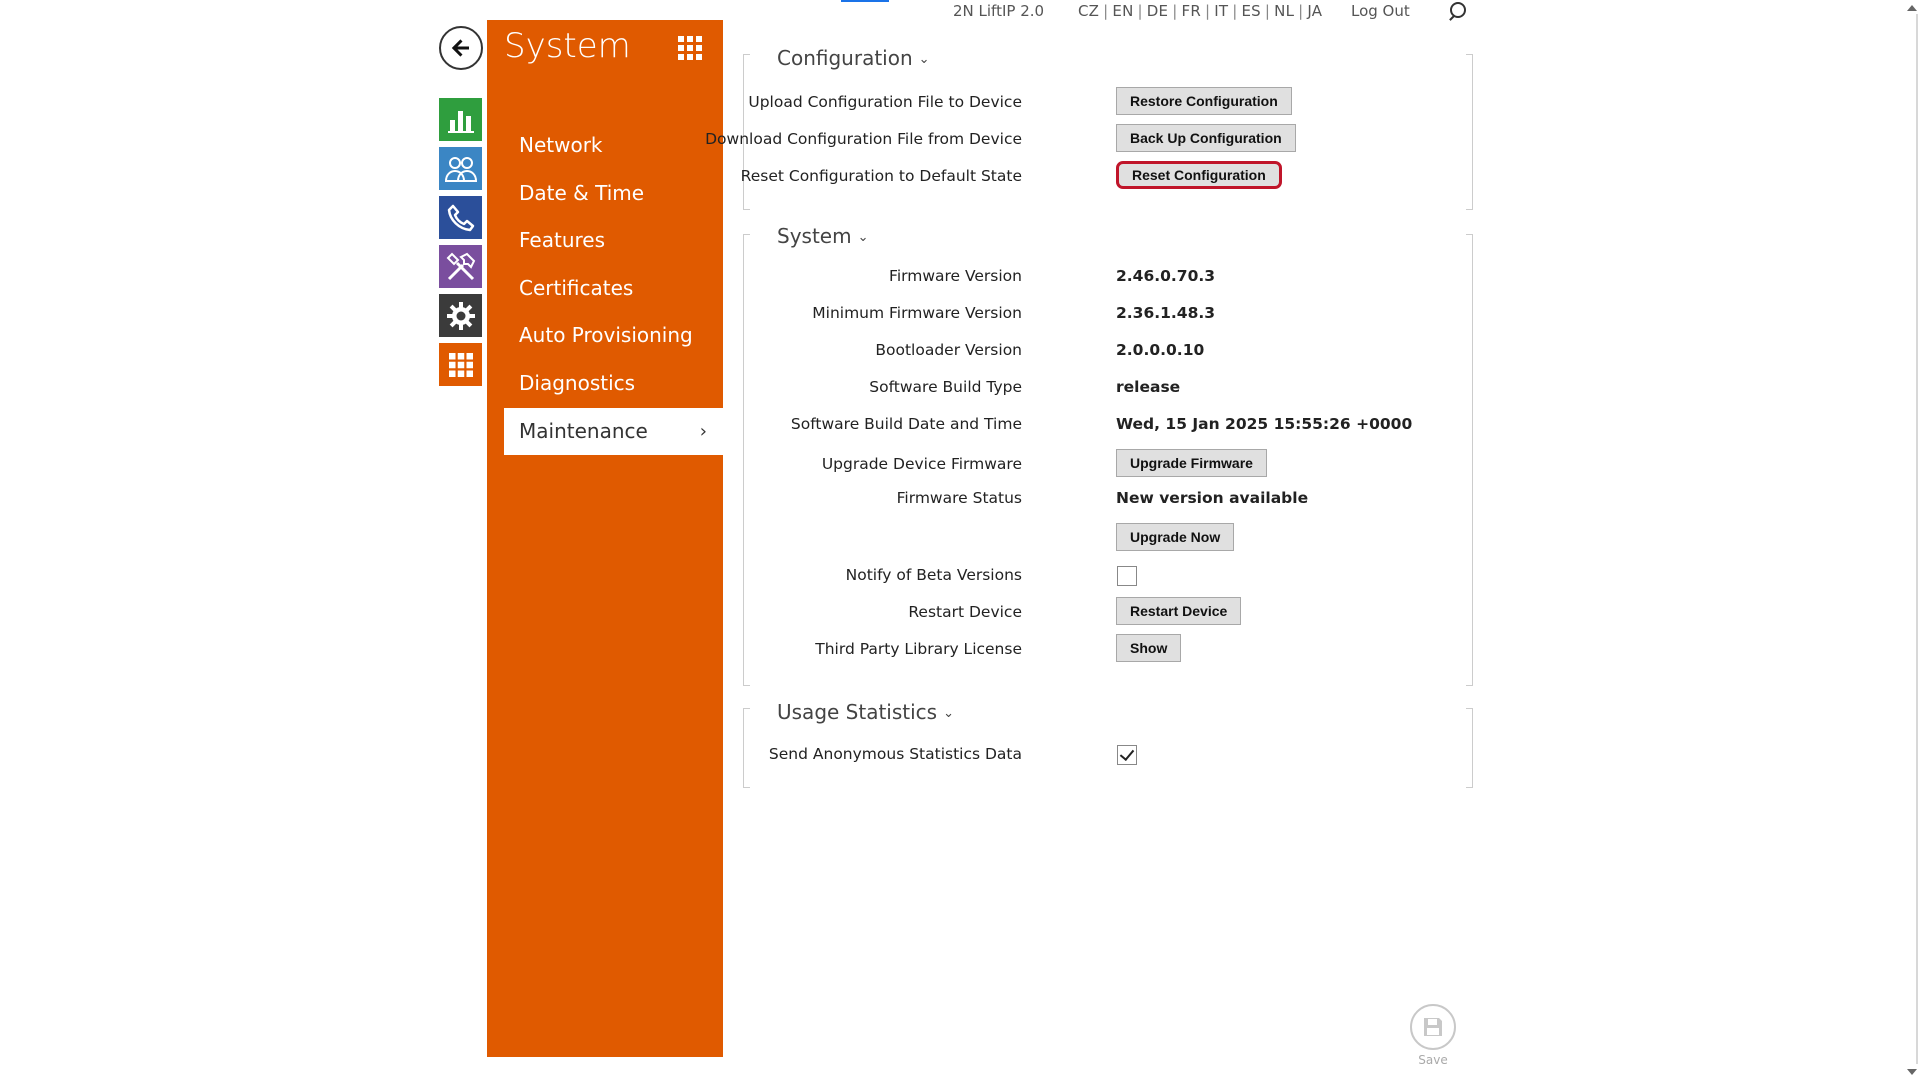  What do you see at coordinates (1212, 498) in the screenshot?
I see `firmware-status-value: New version available` at bounding box center [1212, 498].